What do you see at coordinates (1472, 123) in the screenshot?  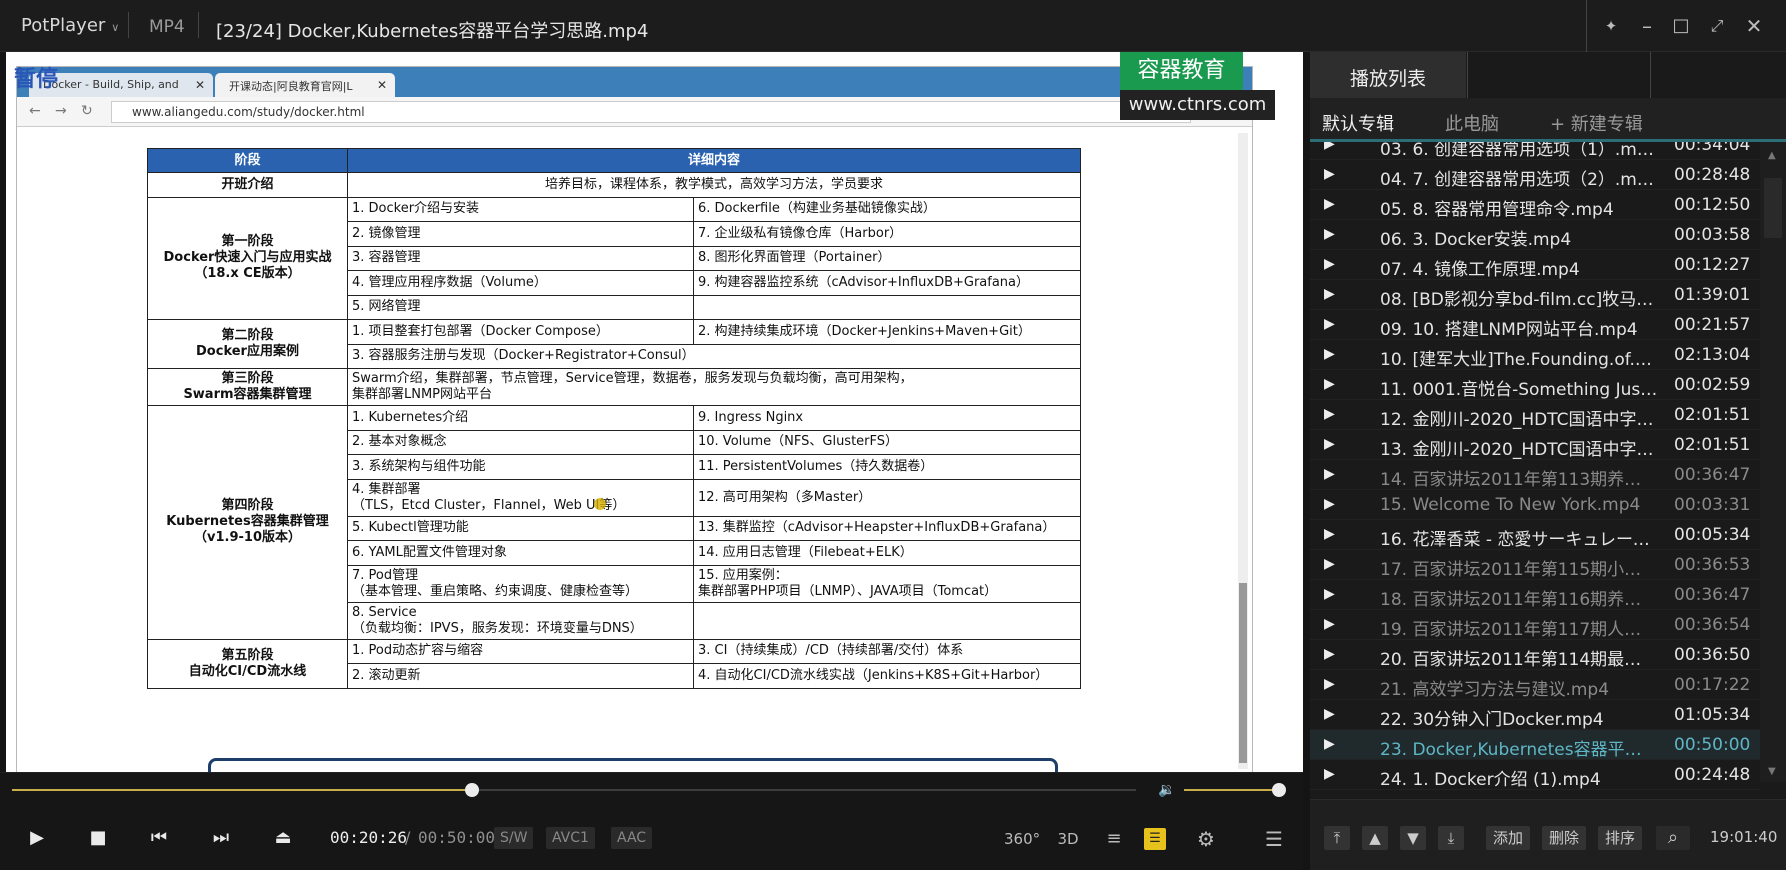 I see `tab-this-pc: 此电脑` at bounding box center [1472, 123].